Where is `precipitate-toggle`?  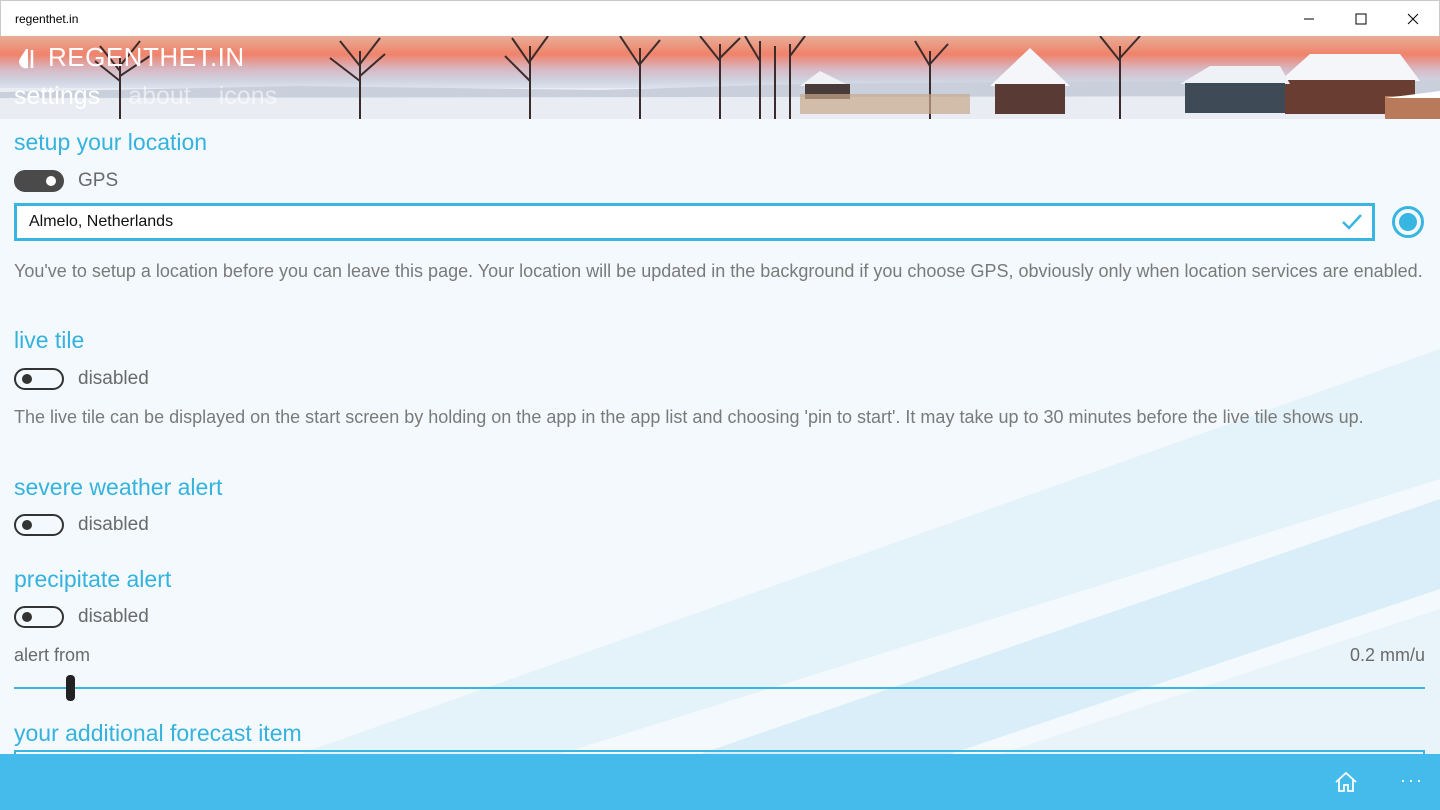
precipitate-toggle is located at coordinates (39, 617).